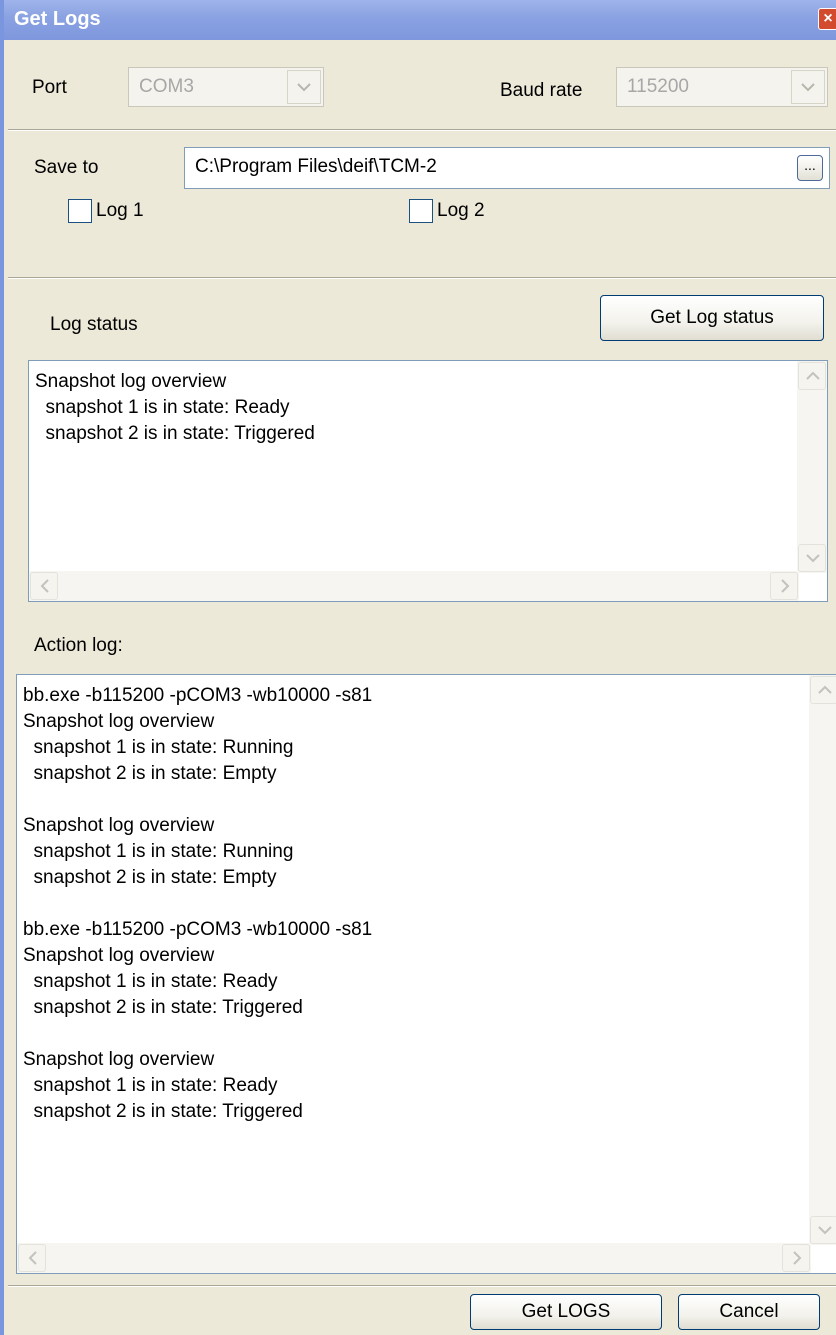 The width and height of the screenshot is (836, 1335). What do you see at coordinates (420, 20) in the screenshot?
I see `title-bar: Get Logs ×` at bounding box center [420, 20].